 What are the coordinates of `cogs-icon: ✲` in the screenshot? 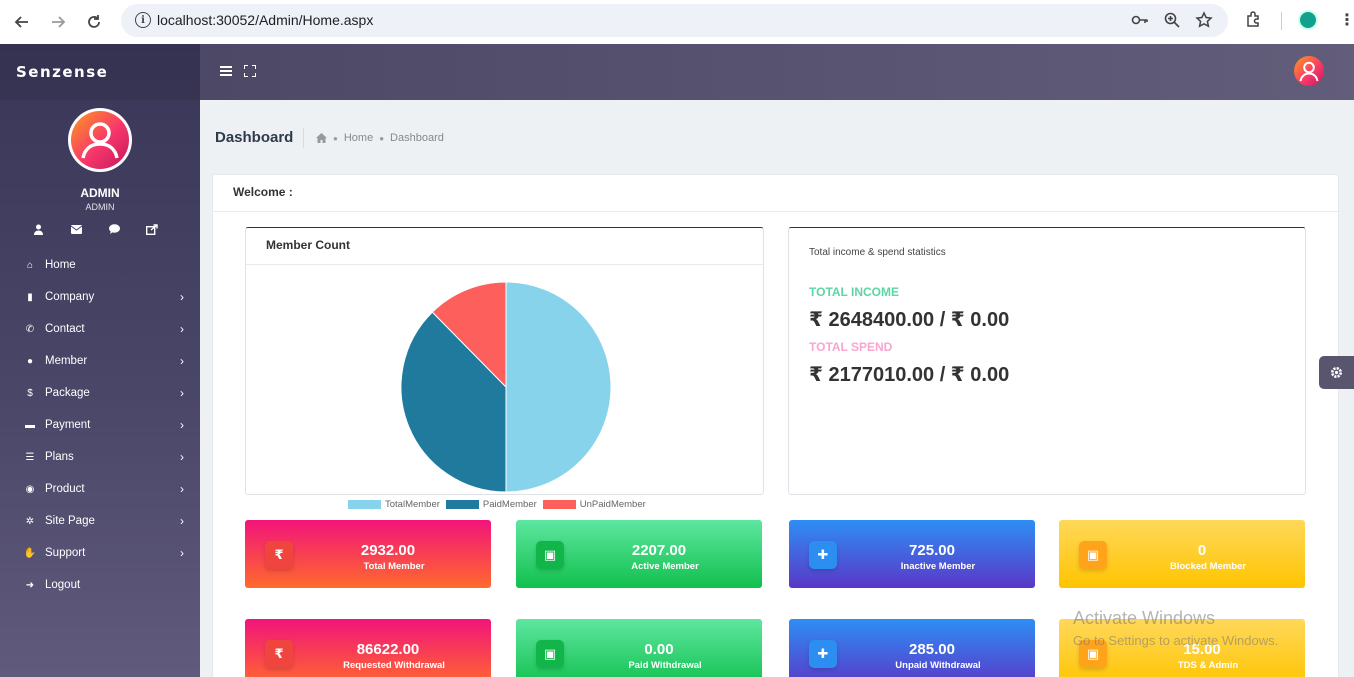 It's located at (30, 521).